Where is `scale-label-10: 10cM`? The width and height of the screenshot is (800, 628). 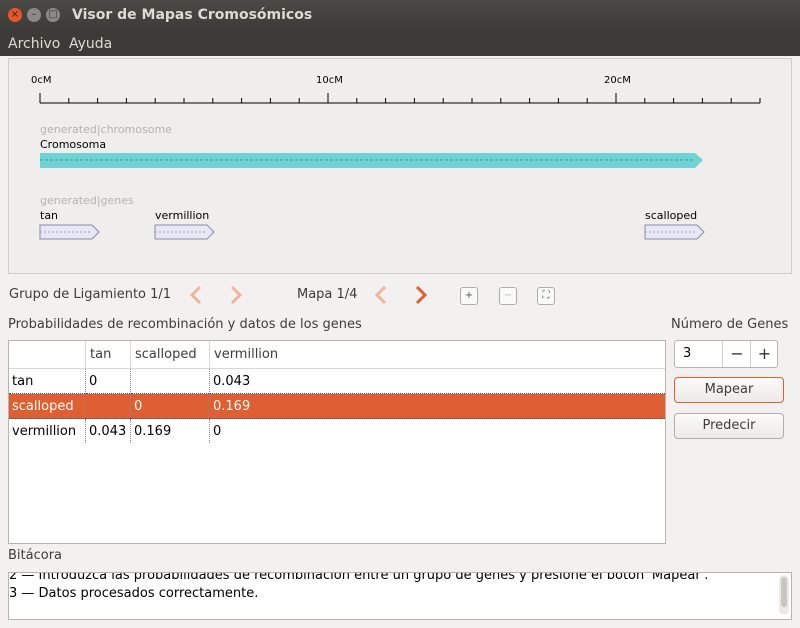 scale-label-10: 10cM is located at coordinates (329, 80).